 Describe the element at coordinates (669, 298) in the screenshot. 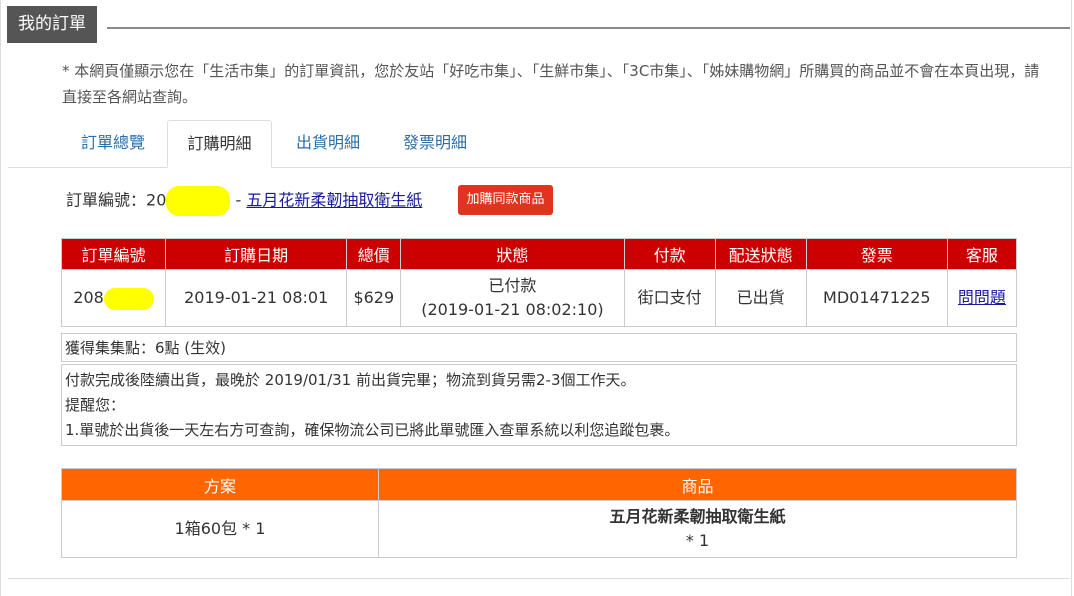

I see `payment-cell: 街口支付` at that location.